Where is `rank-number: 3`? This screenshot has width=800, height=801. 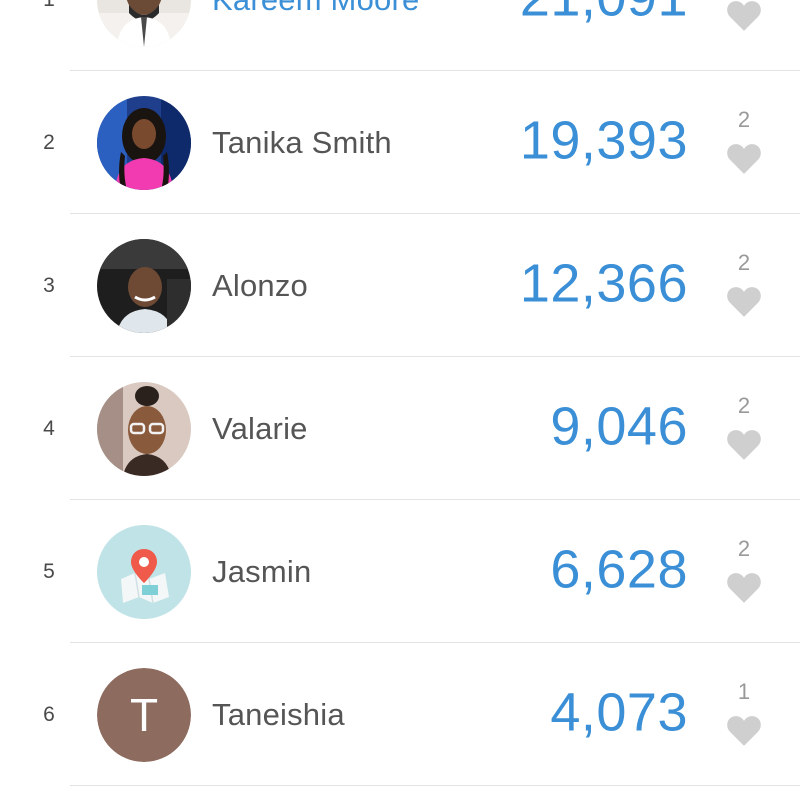
rank-number: 3 is located at coordinates (49, 285).